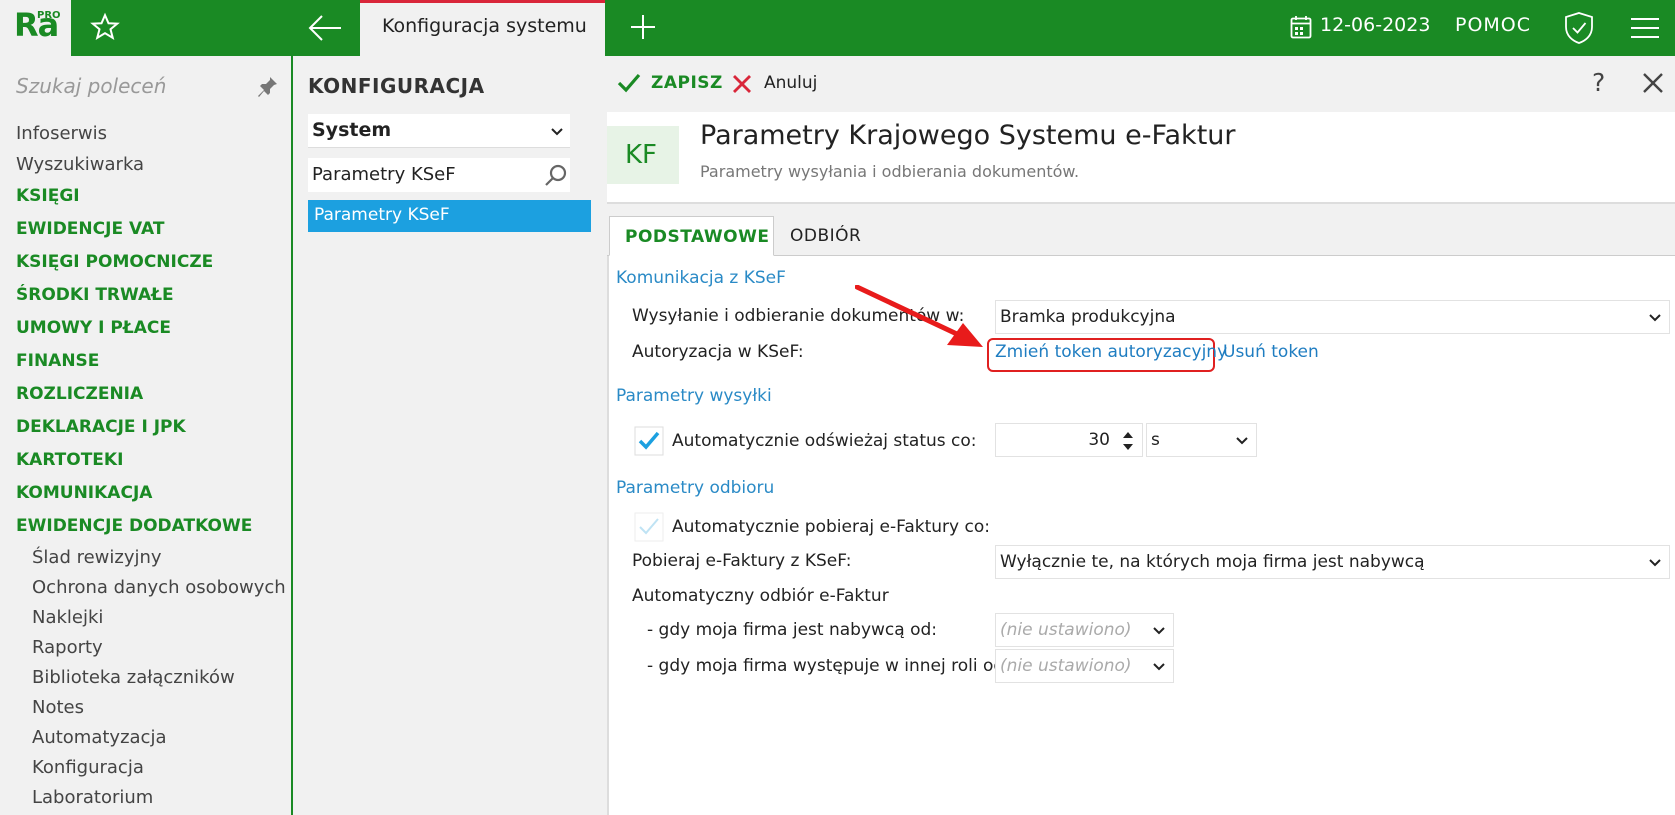 The width and height of the screenshot is (1675, 815). I want to click on send-mode-label: Wysyłanie i odbieranie dokumentów w:, so click(798, 316).